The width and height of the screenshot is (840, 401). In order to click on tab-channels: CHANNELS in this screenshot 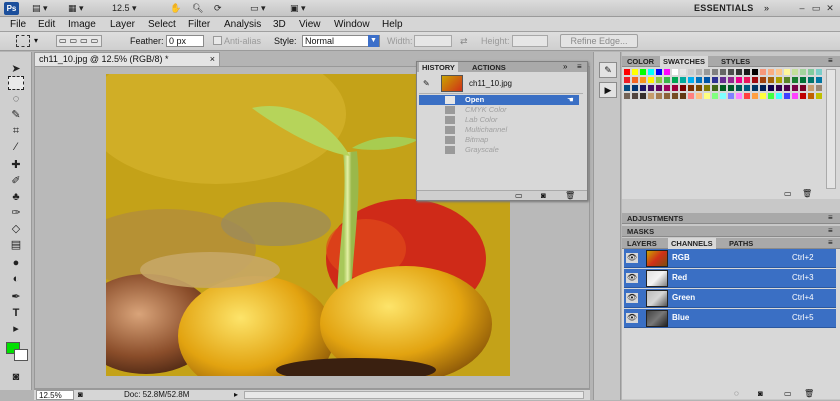, I will do `click(692, 243)`.